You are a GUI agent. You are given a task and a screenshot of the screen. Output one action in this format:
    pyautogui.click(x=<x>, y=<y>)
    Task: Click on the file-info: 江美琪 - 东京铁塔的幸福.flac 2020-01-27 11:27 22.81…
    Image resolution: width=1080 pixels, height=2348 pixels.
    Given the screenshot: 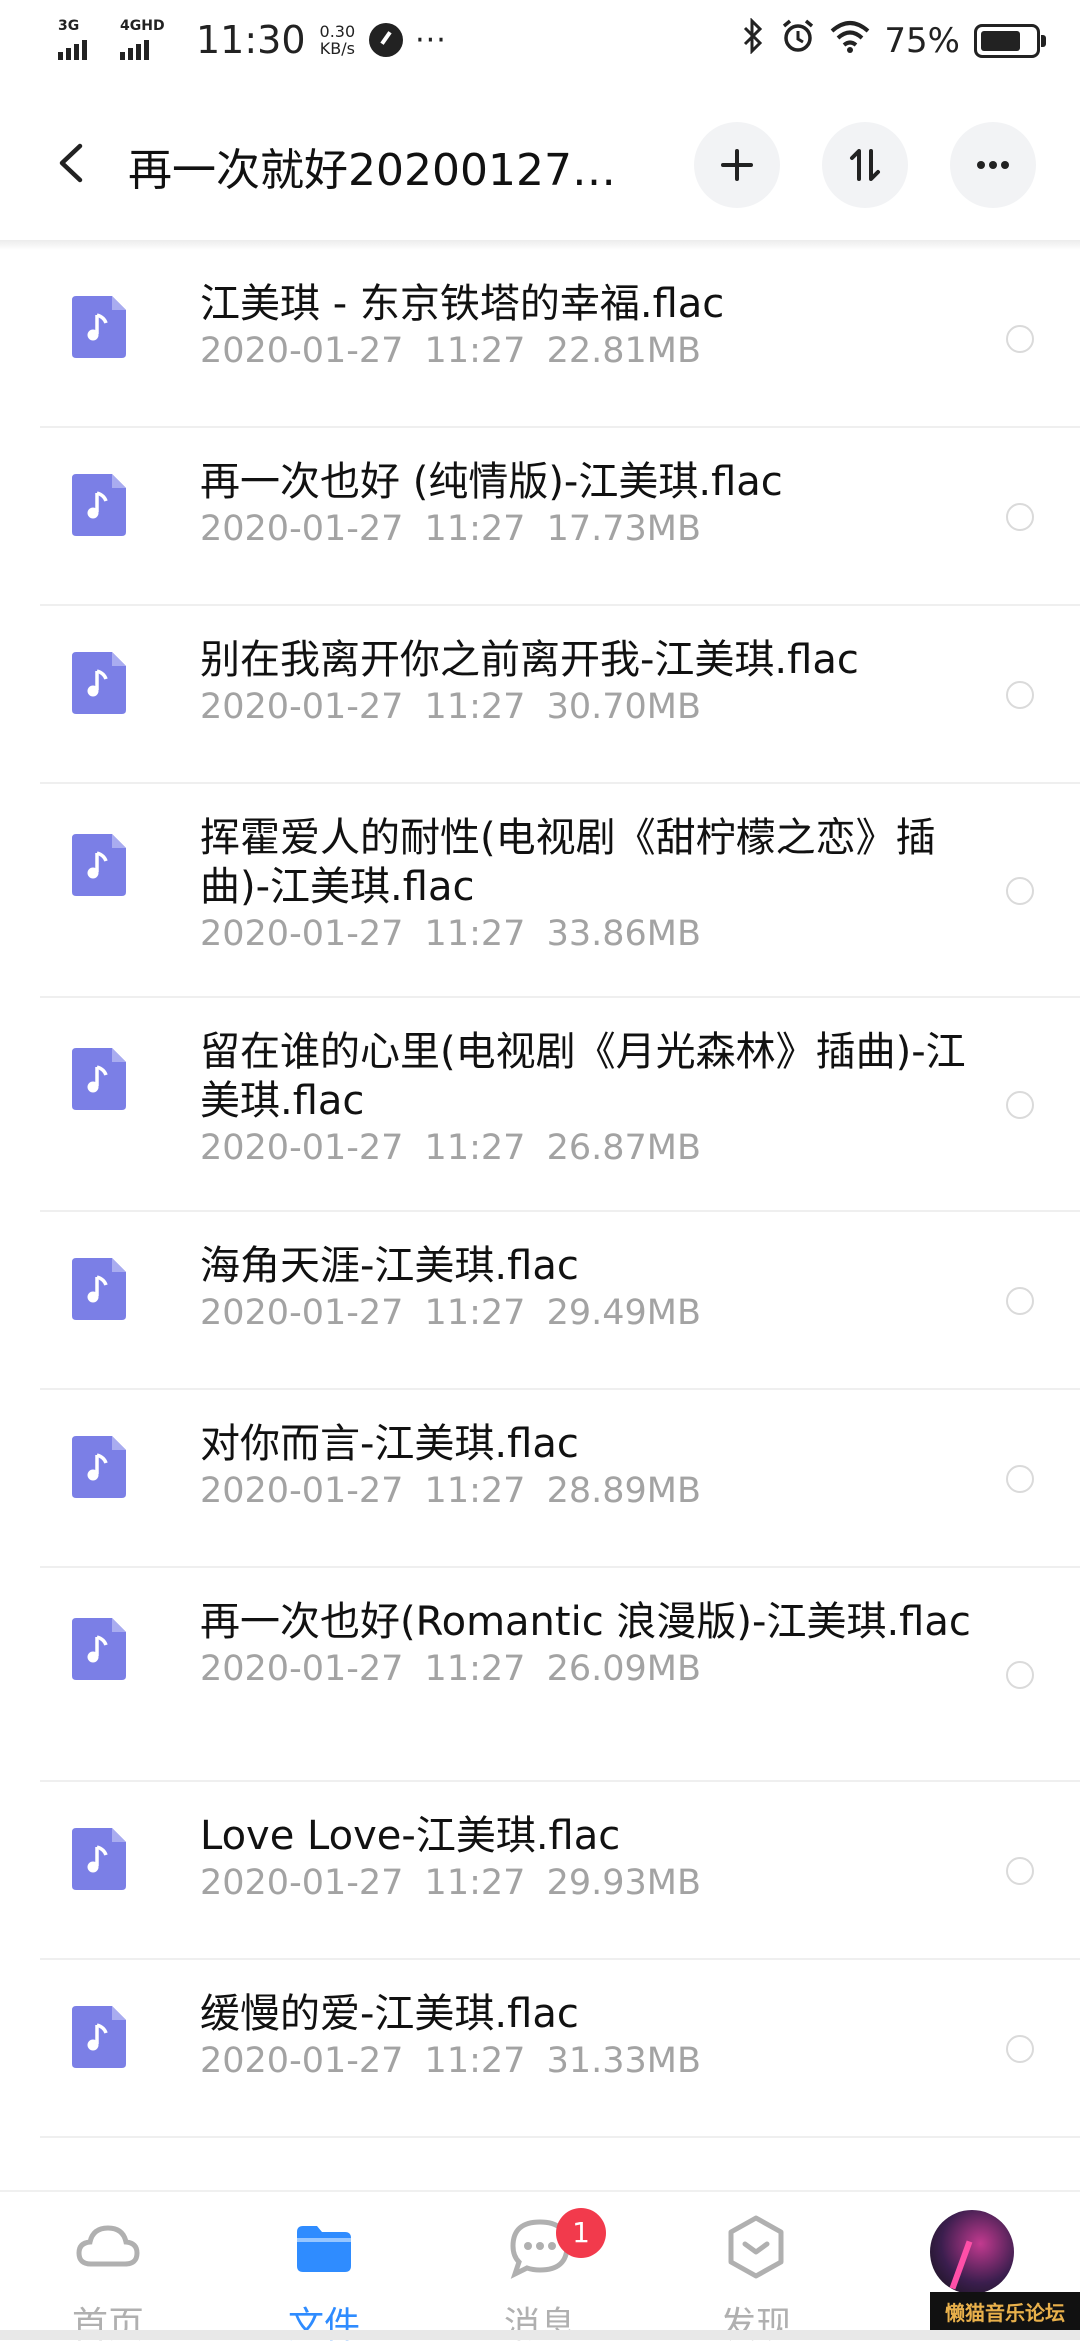 What is the action you would take?
    pyautogui.click(x=590, y=325)
    